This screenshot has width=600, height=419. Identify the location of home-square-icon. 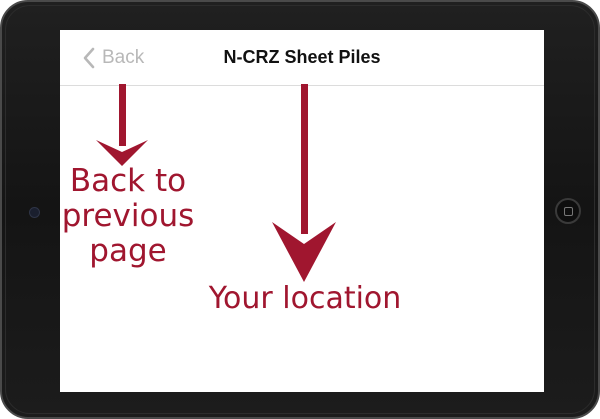
(568, 211).